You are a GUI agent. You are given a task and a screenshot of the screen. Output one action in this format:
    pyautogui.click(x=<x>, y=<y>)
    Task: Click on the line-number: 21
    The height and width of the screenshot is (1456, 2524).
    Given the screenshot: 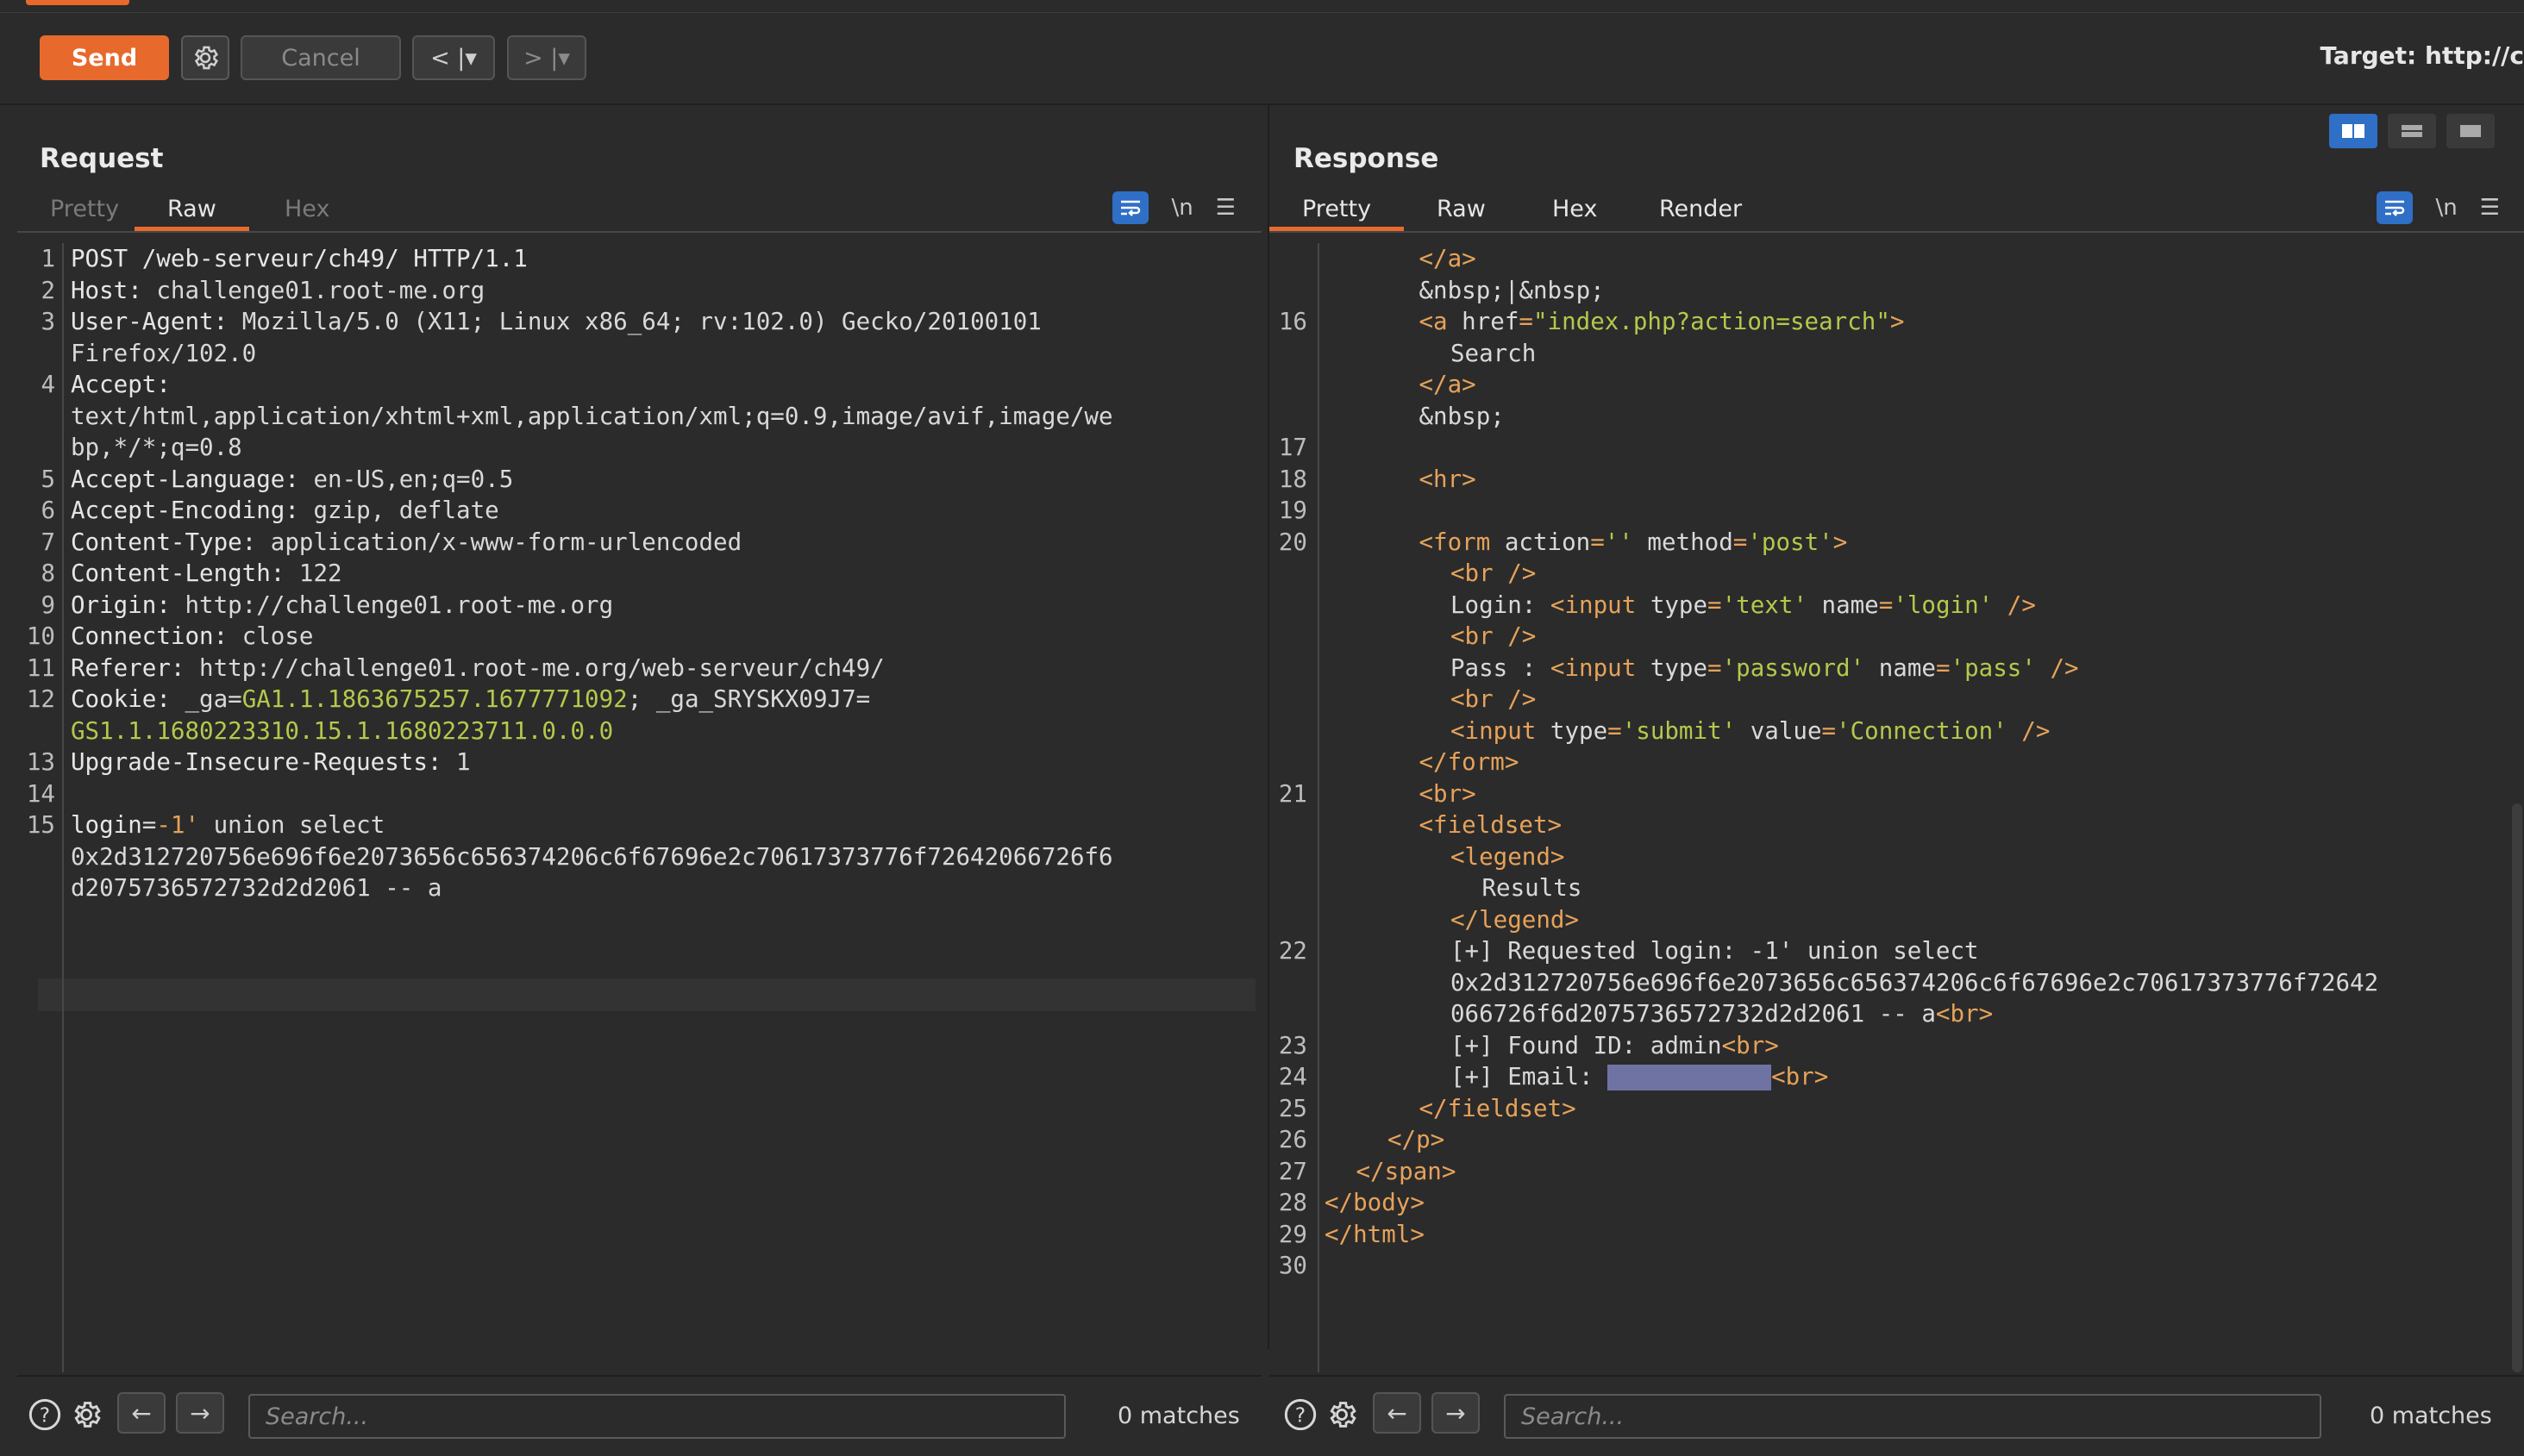 What is the action you would take?
    pyautogui.click(x=1292, y=794)
    